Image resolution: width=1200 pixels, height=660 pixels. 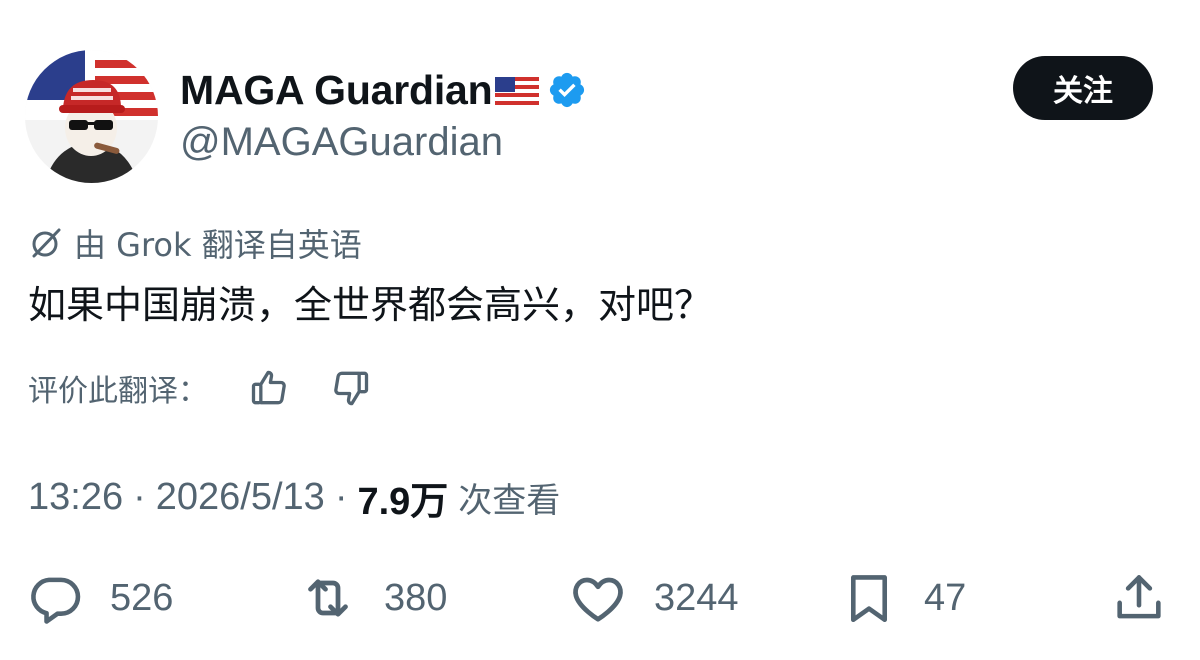 I want to click on verified-badge-icon, so click(x=567, y=90).